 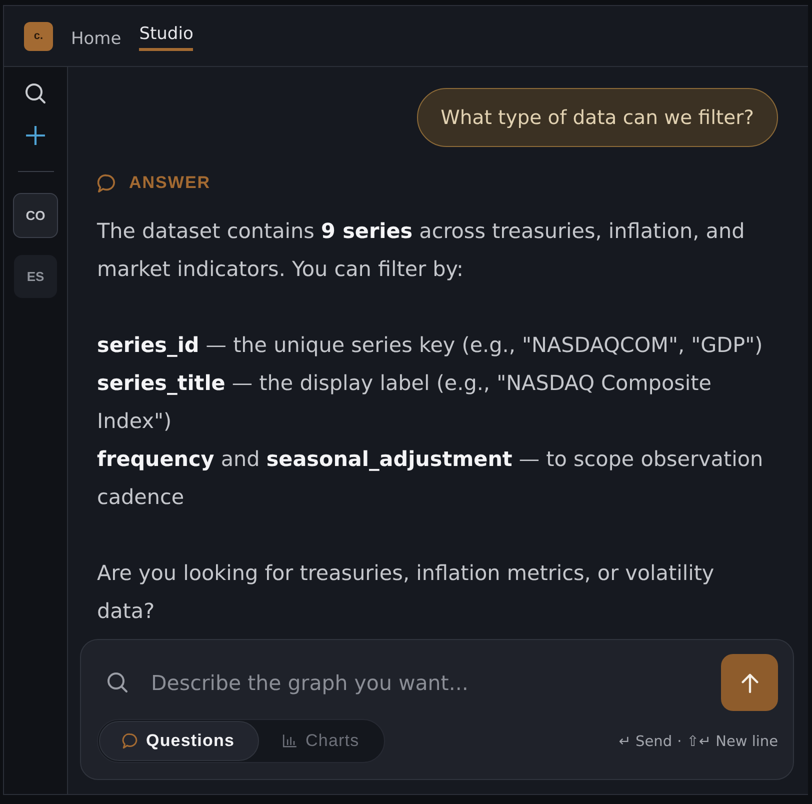 What do you see at coordinates (406, 592) in the screenshot?
I see `answer-text: Are you looking for treasuries, inflation metrics, or volatility data?` at bounding box center [406, 592].